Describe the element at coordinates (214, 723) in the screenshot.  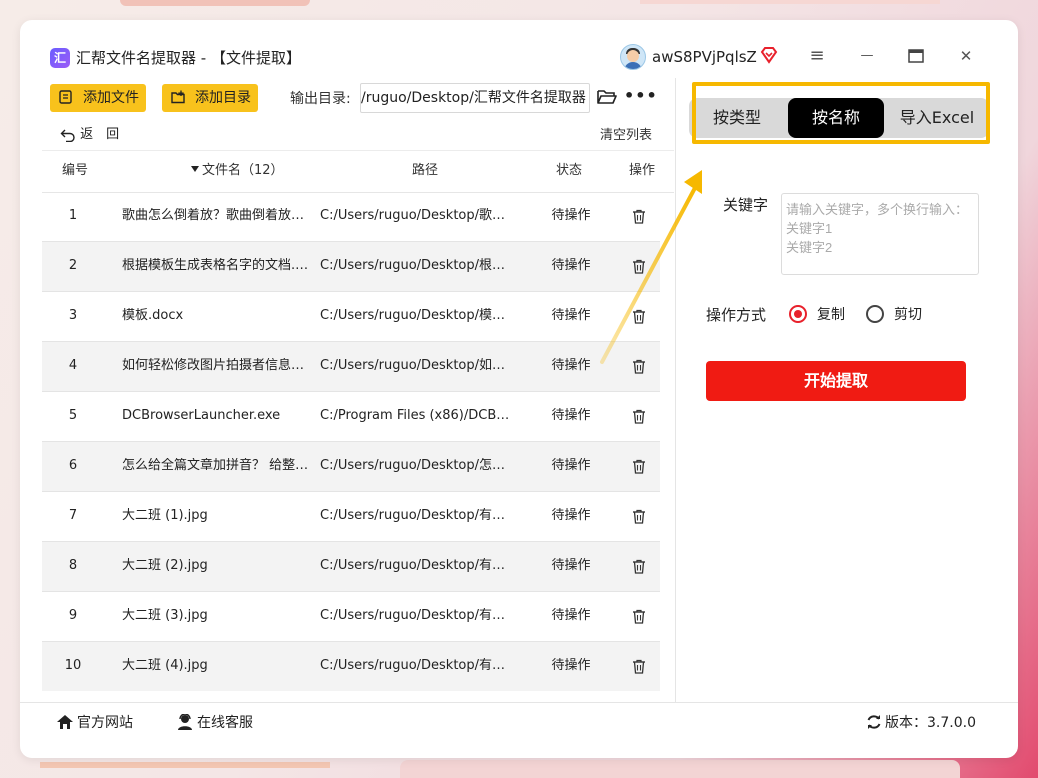
I see `online-support-link: 在线客服` at that location.